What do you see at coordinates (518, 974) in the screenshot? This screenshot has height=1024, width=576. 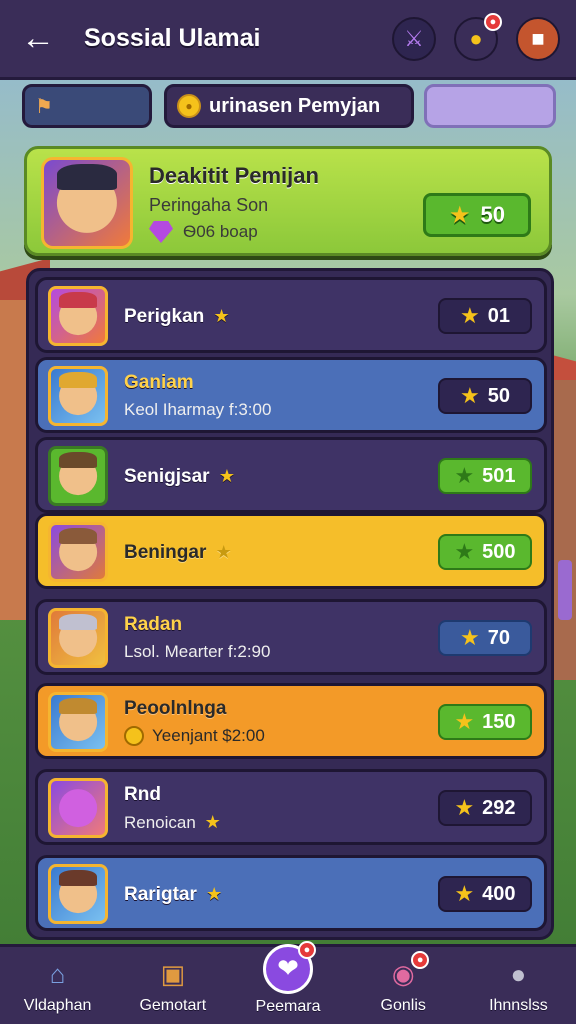 I see `profile-icon: ●` at bounding box center [518, 974].